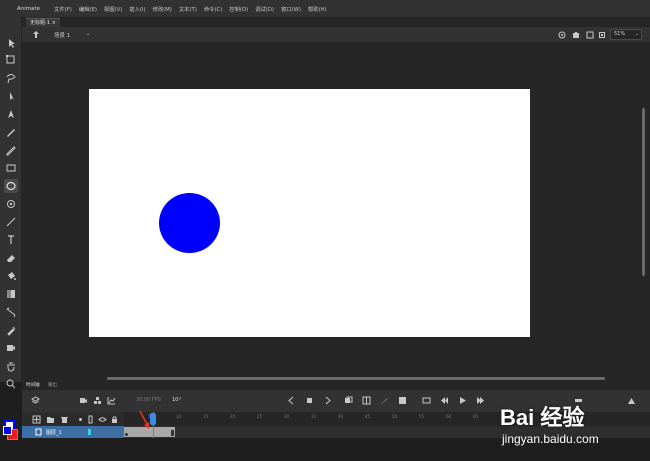  Describe the element at coordinates (11, 240) in the screenshot. I see `text-tool-icon` at that location.